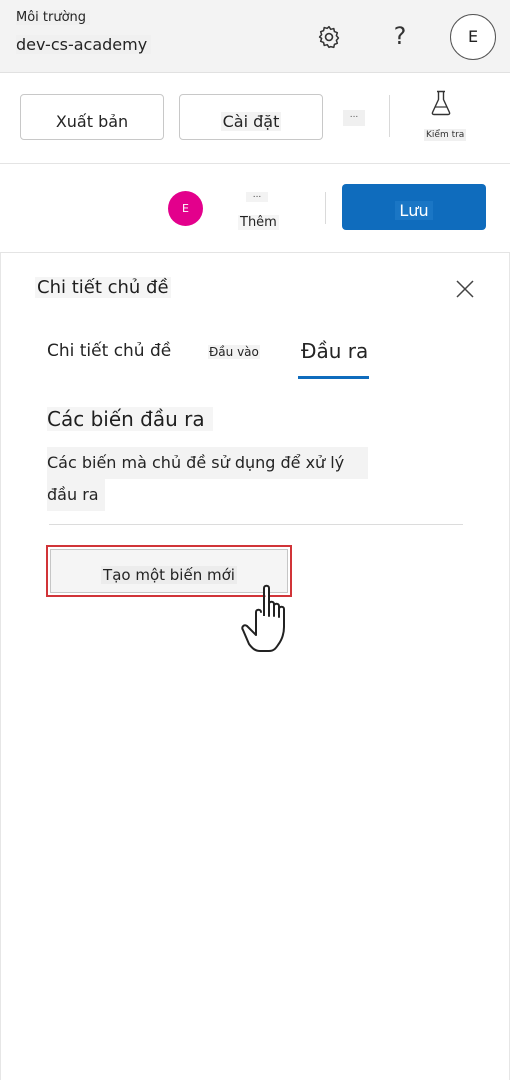 The height and width of the screenshot is (1080, 510). Describe the element at coordinates (473, 37) in the screenshot. I see `account-avatar: E` at that location.